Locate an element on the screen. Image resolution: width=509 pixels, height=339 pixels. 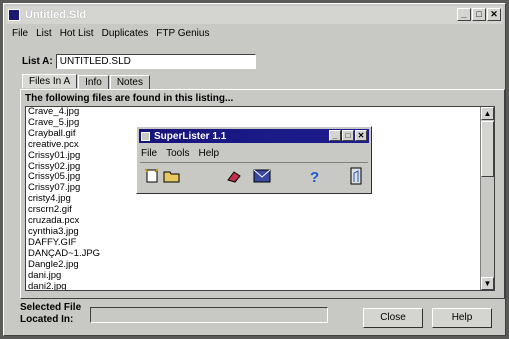
dialog-toolbar: ? is located at coordinates (254, 175).